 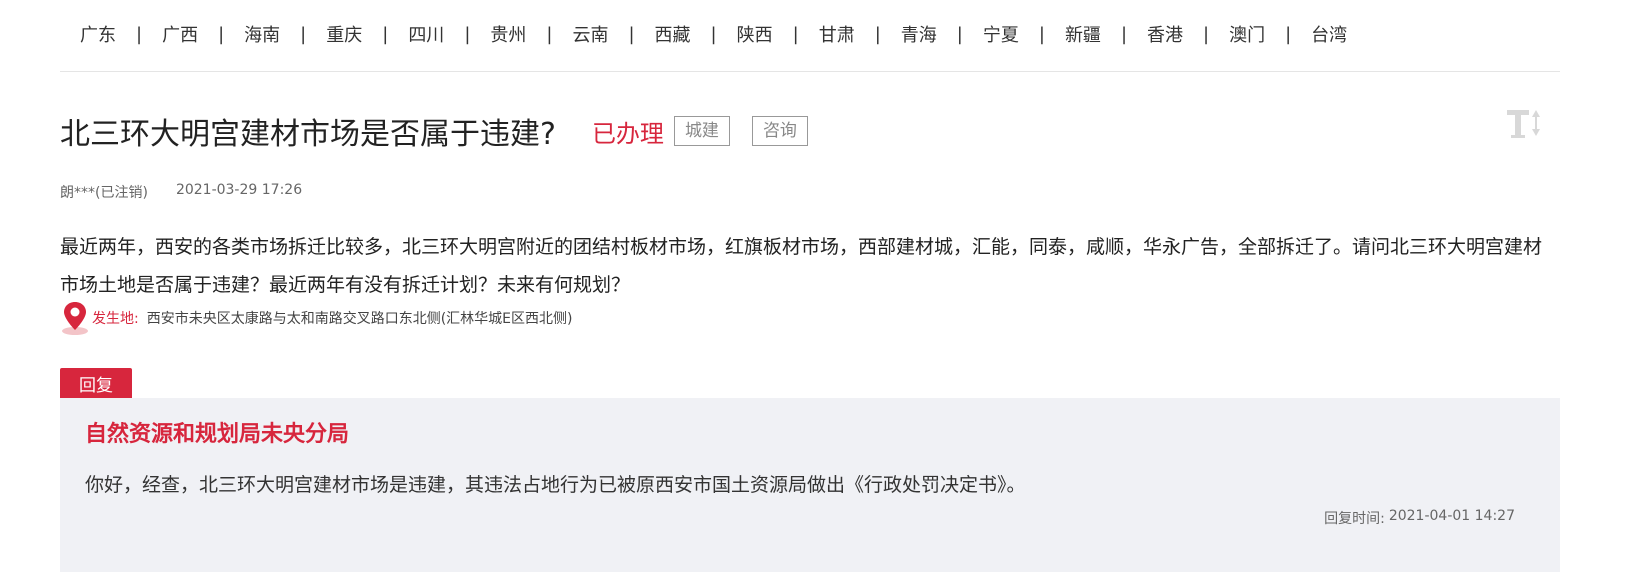 What do you see at coordinates (627, 133) in the screenshot?
I see `status-label: 已办理` at bounding box center [627, 133].